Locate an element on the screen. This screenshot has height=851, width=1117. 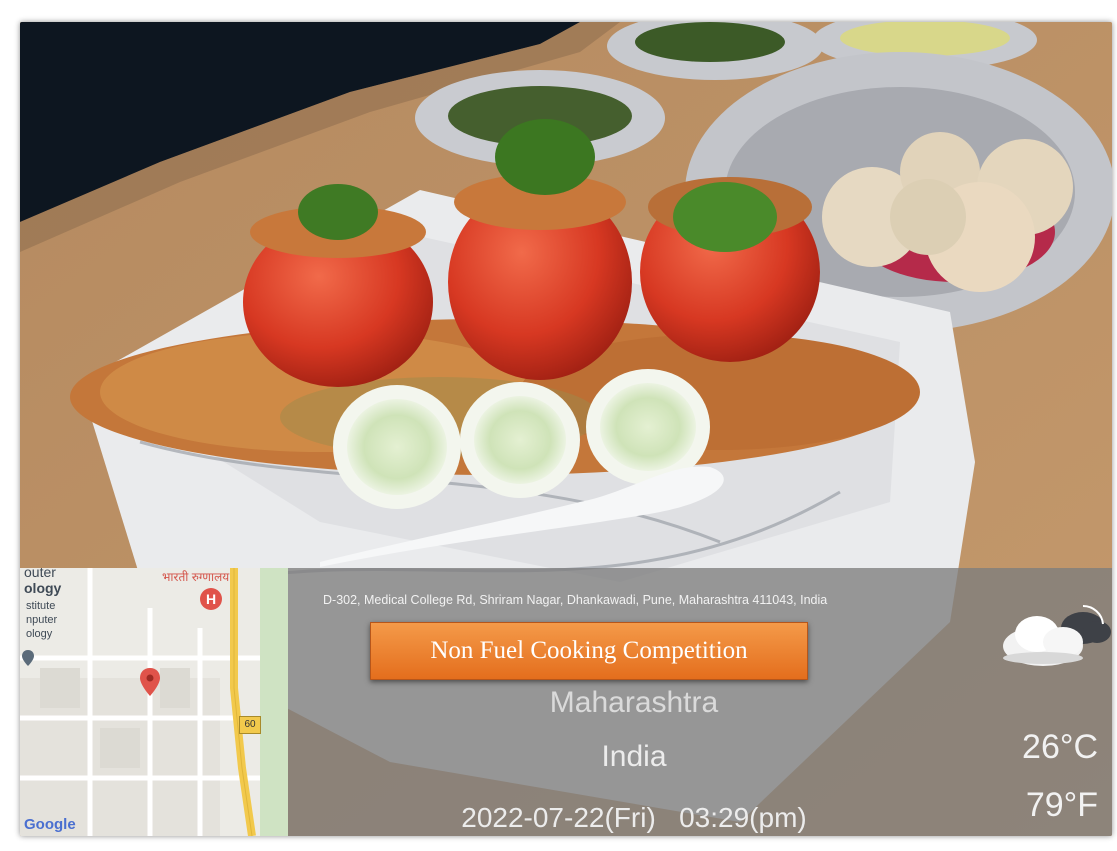
map-landmark-label: भारती रुग्णालय is located at coordinates (196, 577).